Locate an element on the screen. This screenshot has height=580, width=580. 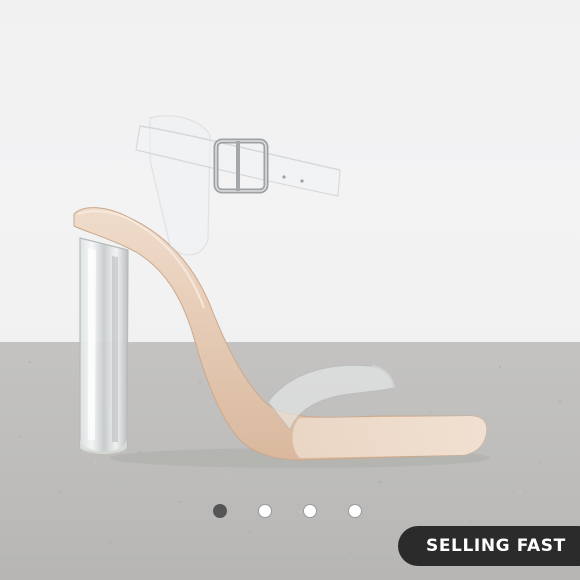
selling-fast-badge: SELLING FAST is located at coordinates (489, 546).